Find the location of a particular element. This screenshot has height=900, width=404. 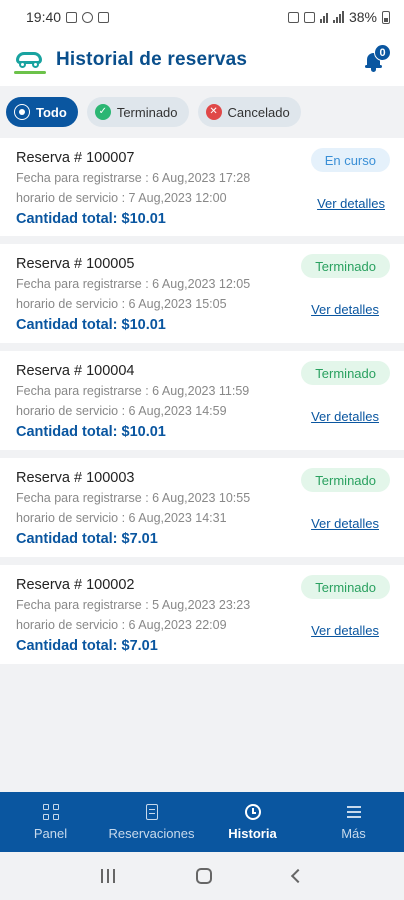

filter-chip-terminado: ✓ Terminado is located at coordinates (137, 112).